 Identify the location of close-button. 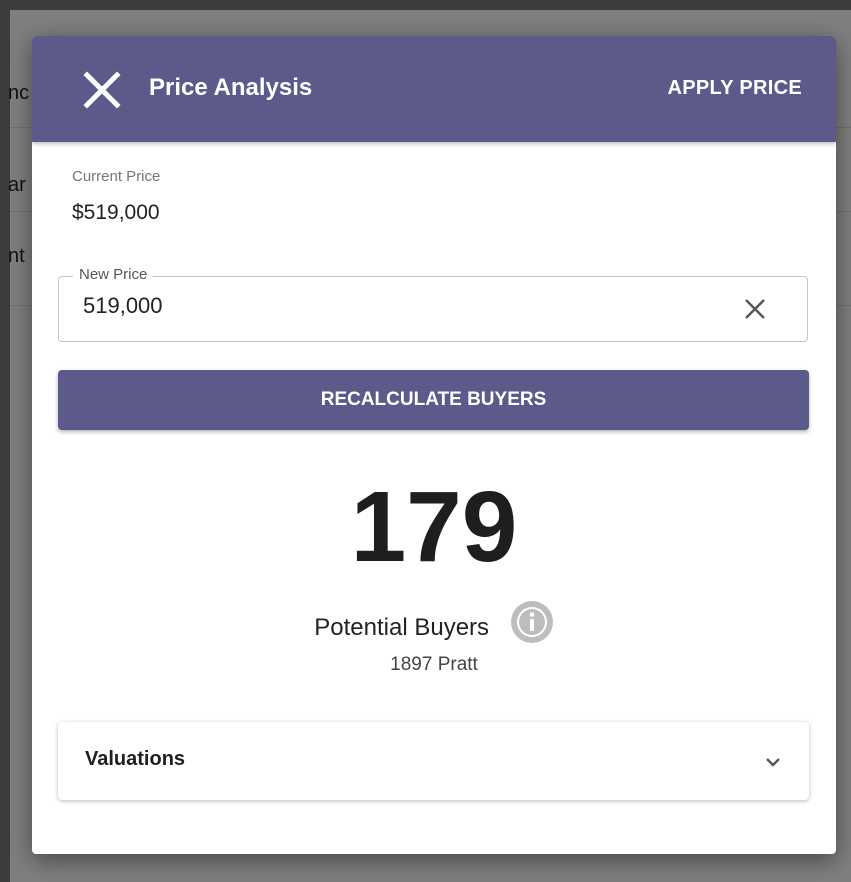
(102, 90).